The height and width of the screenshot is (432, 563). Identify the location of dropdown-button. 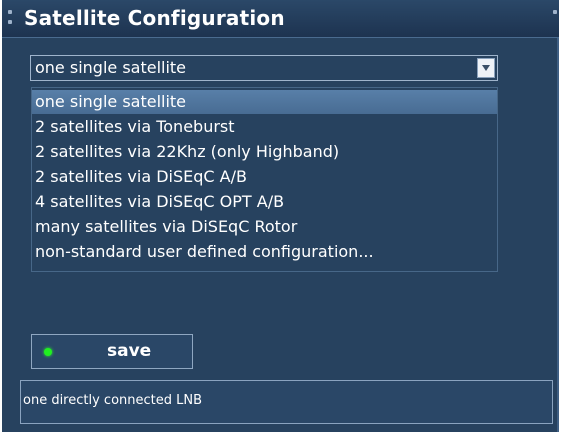
(486, 68).